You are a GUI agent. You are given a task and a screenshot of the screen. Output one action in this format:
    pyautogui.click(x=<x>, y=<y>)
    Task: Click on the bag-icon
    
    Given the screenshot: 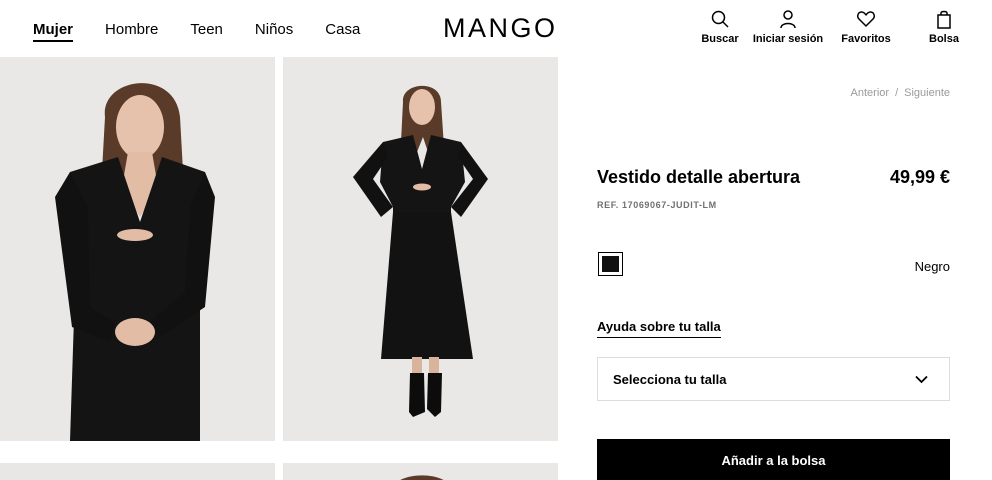 What is the action you would take?
    pyautogui.click(x=944, y=19)
    